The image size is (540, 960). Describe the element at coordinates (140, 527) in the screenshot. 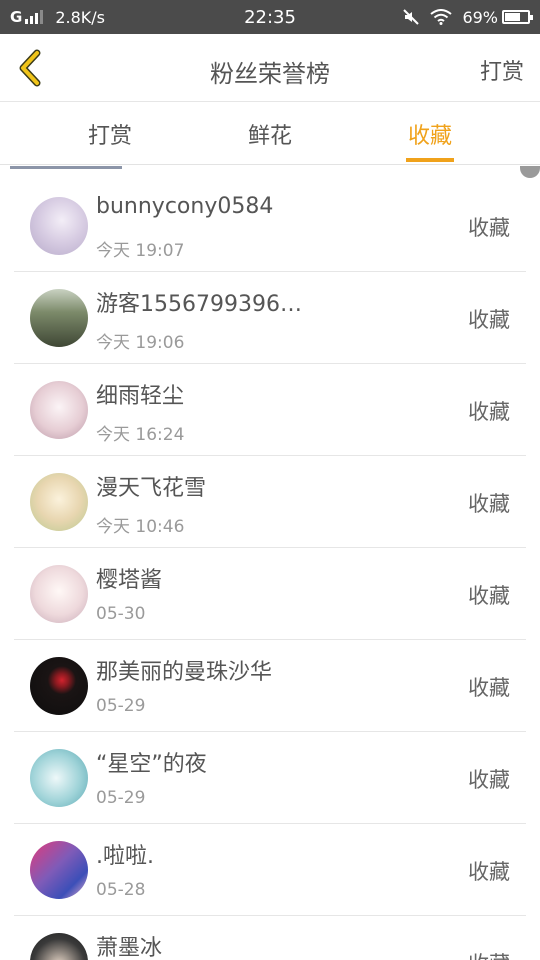

I see `timestamp: 今天 10:46` at that location.